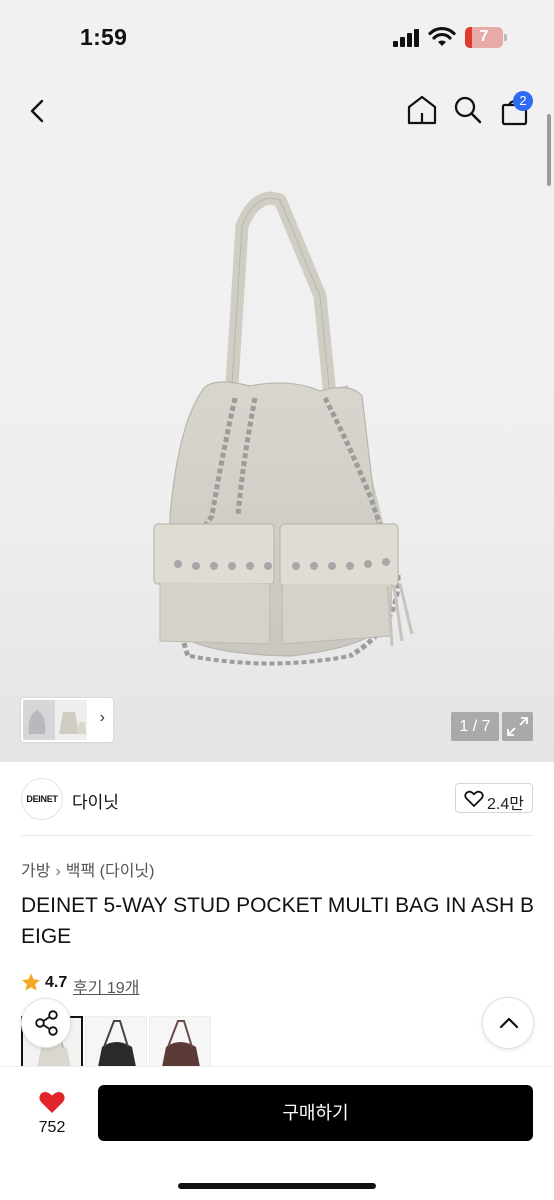  I want to click on cellular-signal-icon, so click(408, 38).